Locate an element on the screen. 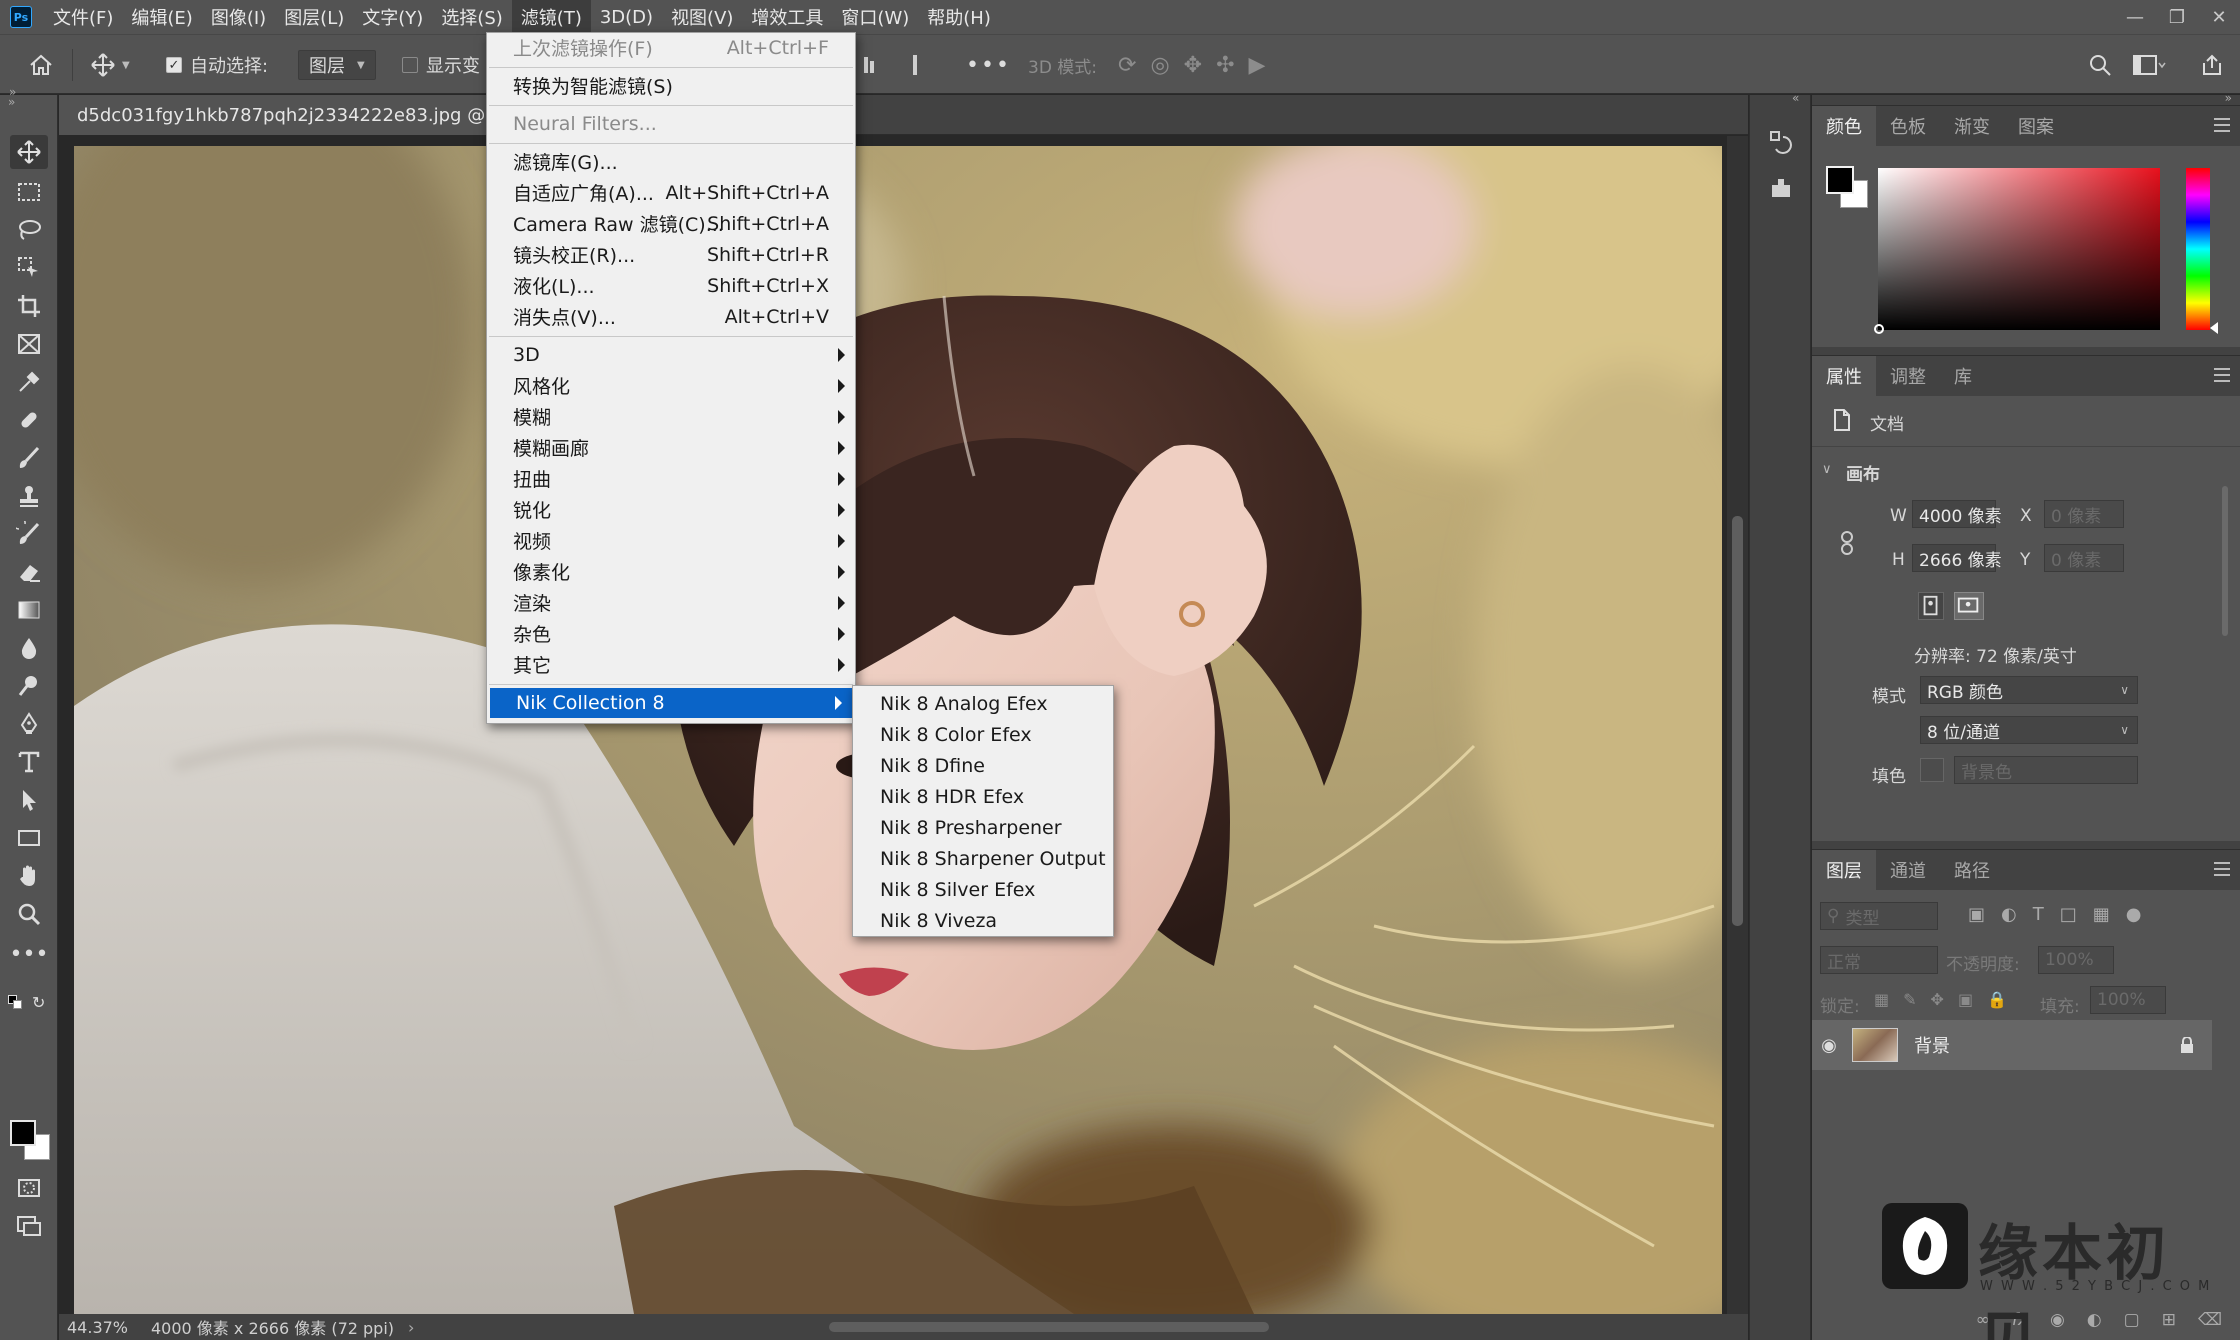  brush-tool-icon is located at coordinates (29, 458).